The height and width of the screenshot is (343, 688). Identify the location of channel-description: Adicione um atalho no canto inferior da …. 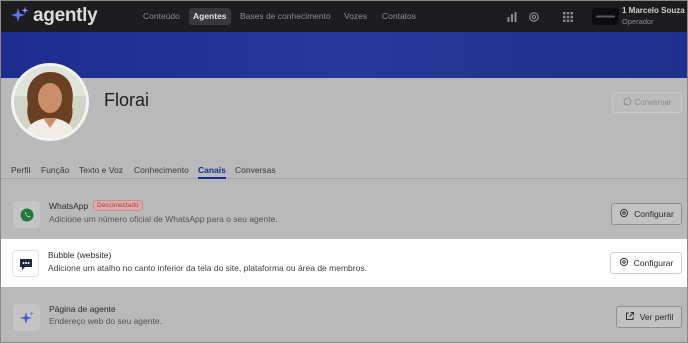
(207, 268).